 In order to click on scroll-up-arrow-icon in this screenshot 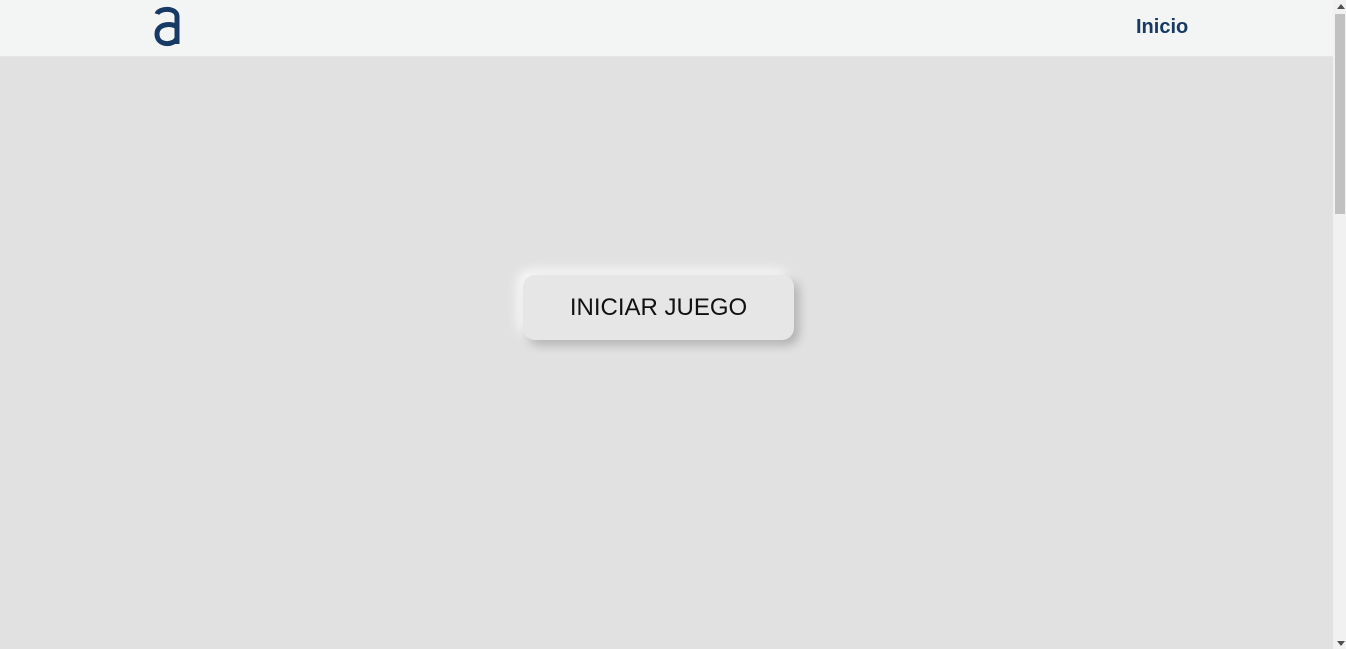, I will do `click(1341, 6)`.